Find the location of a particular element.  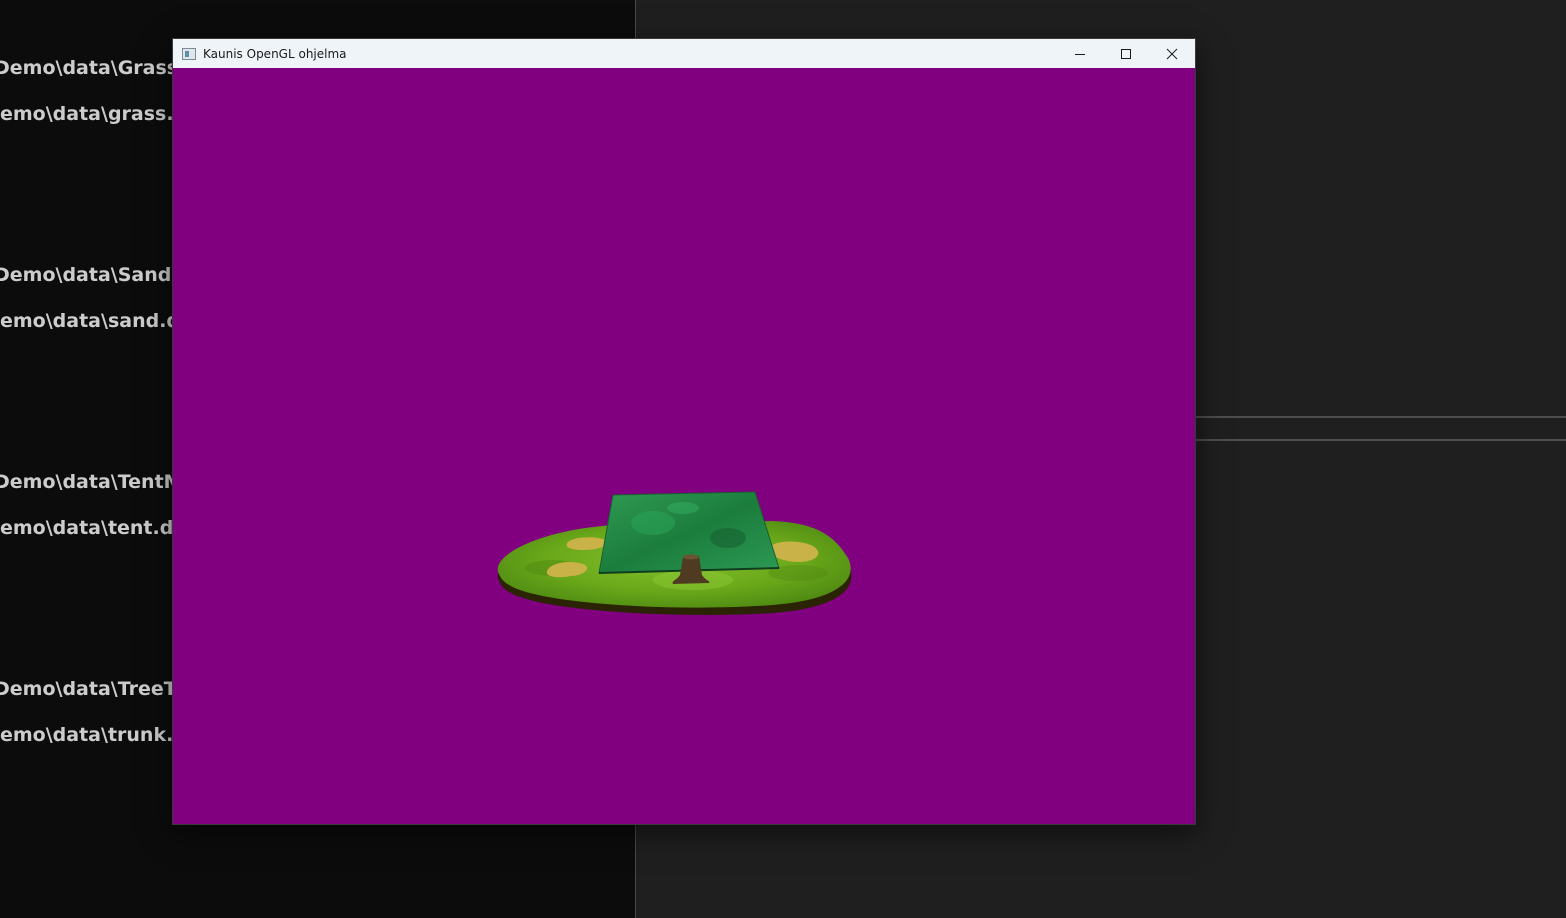

console-line: emo\data\sand.dd is located at coordinates (97, 321).